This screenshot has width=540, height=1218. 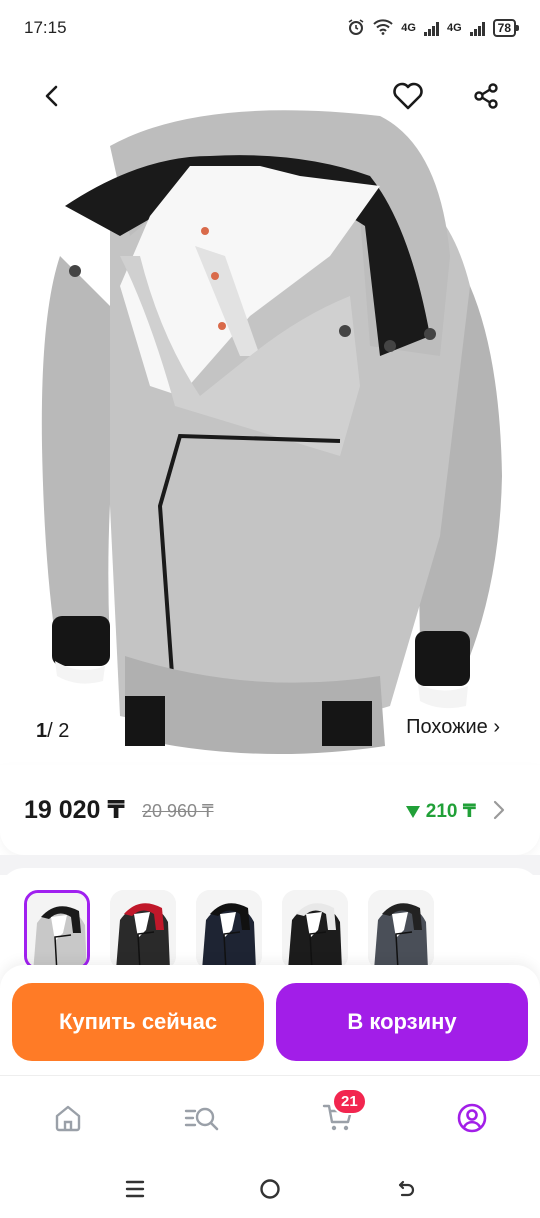 I want to click on system-navigation-bar, so click(x=270, y=1189).